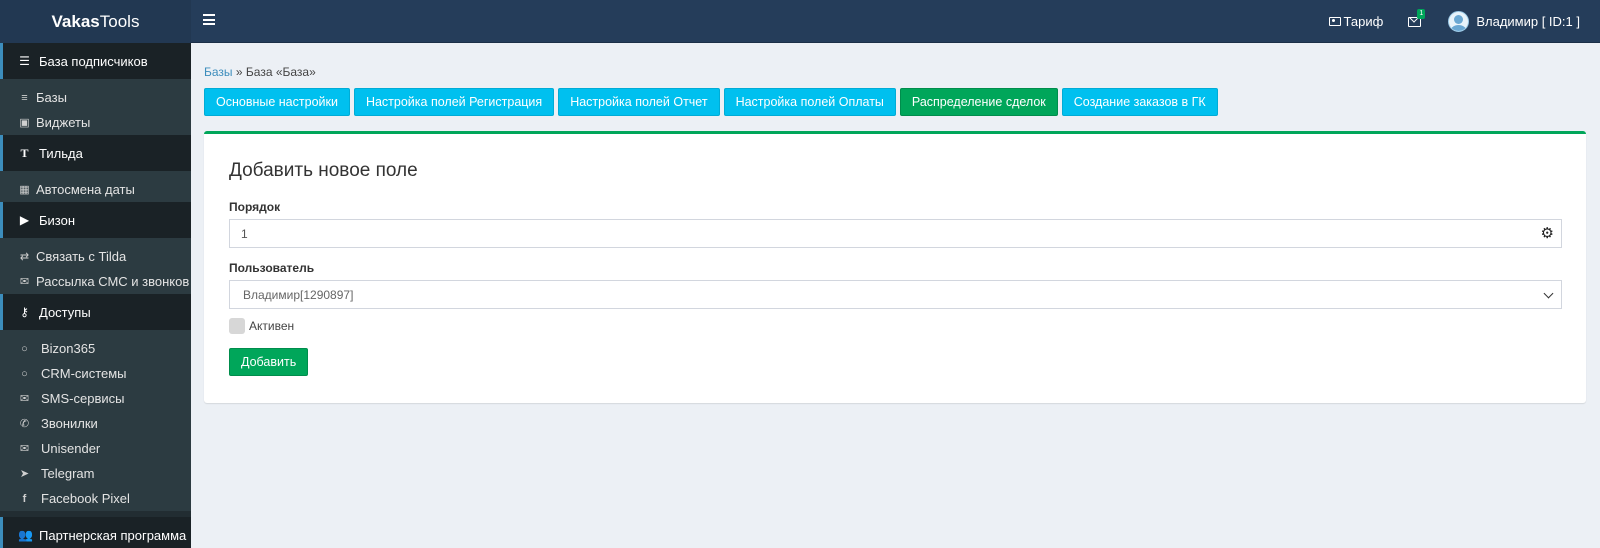 The height and width of the screenshot is (548, 1600). What do you see at coordinates (71, 448) in the screenshot?
I see `sidebar-item-label: Unisender` at bounding box center [71, 448].